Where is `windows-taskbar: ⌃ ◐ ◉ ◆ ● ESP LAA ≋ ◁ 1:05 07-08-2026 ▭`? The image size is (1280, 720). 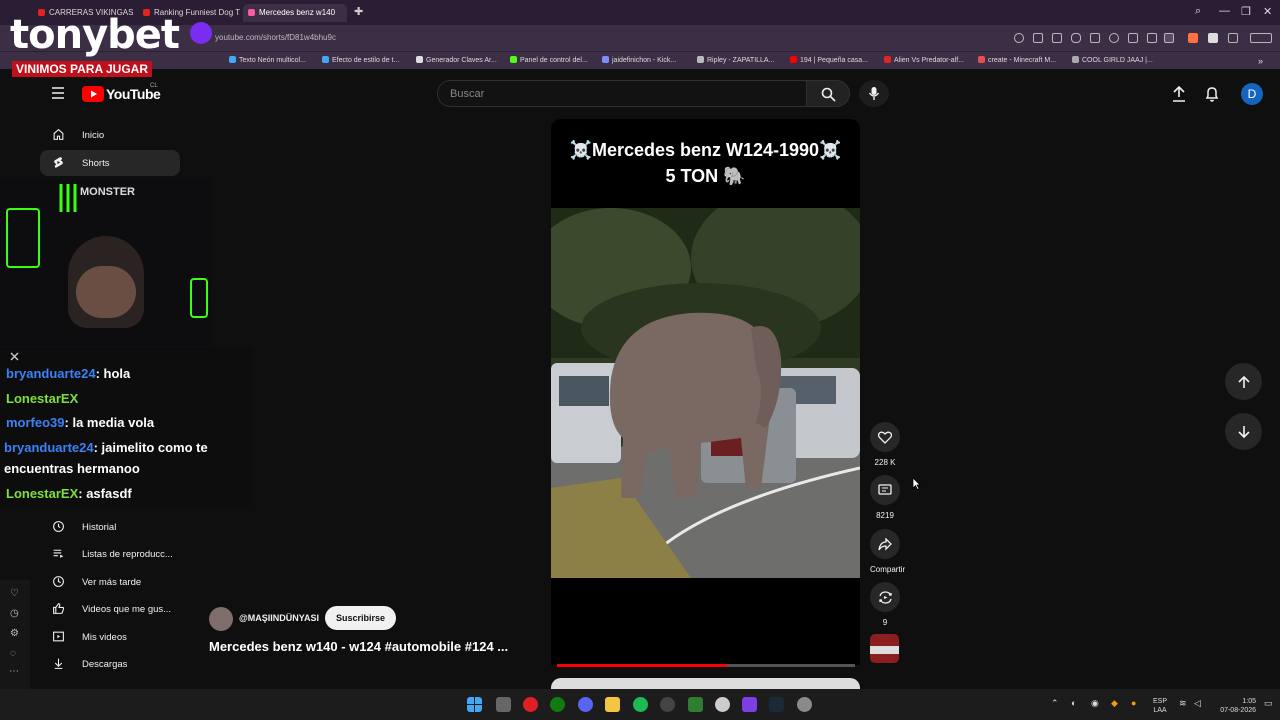 windows-taskbar: ⌃ ◐ ◉ ◆ ● ESP LAA ≋ ◁ 1:05 07-08-2026 ▭ is located at coordinates (640, 704).